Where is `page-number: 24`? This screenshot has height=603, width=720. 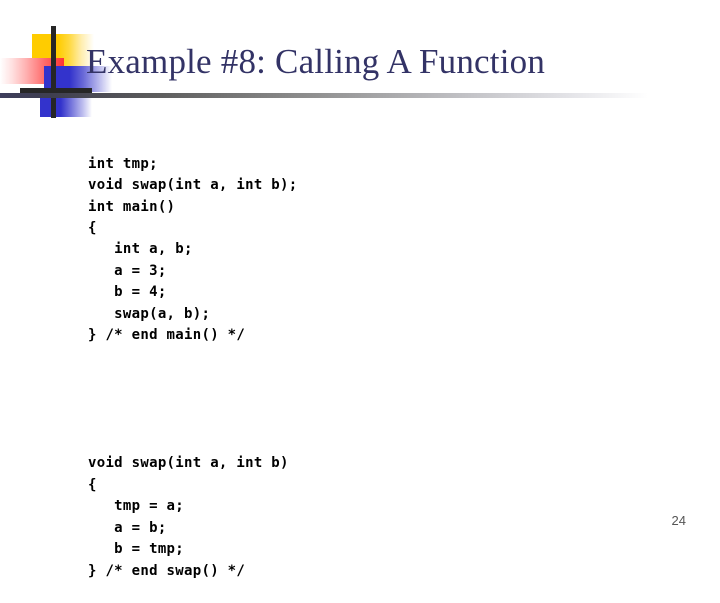 page-number: 24 is located at coordinates (678, 520).